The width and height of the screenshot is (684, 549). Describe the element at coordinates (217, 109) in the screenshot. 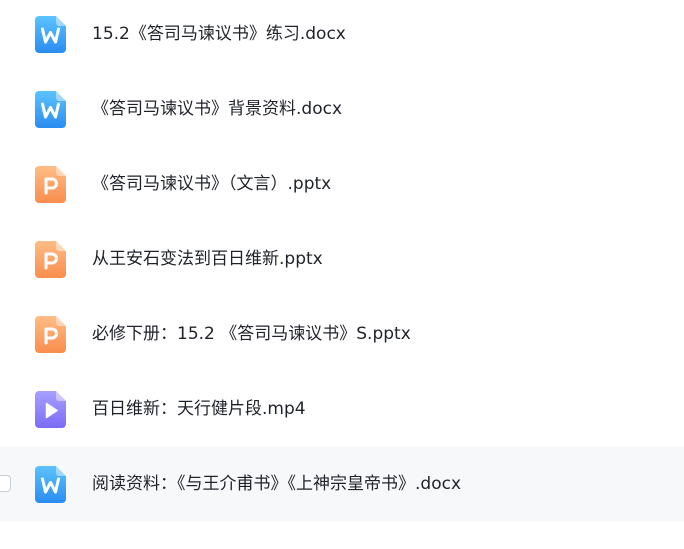

I see `file-name: 《答司马谏议书》背景资料.docx` at that location.